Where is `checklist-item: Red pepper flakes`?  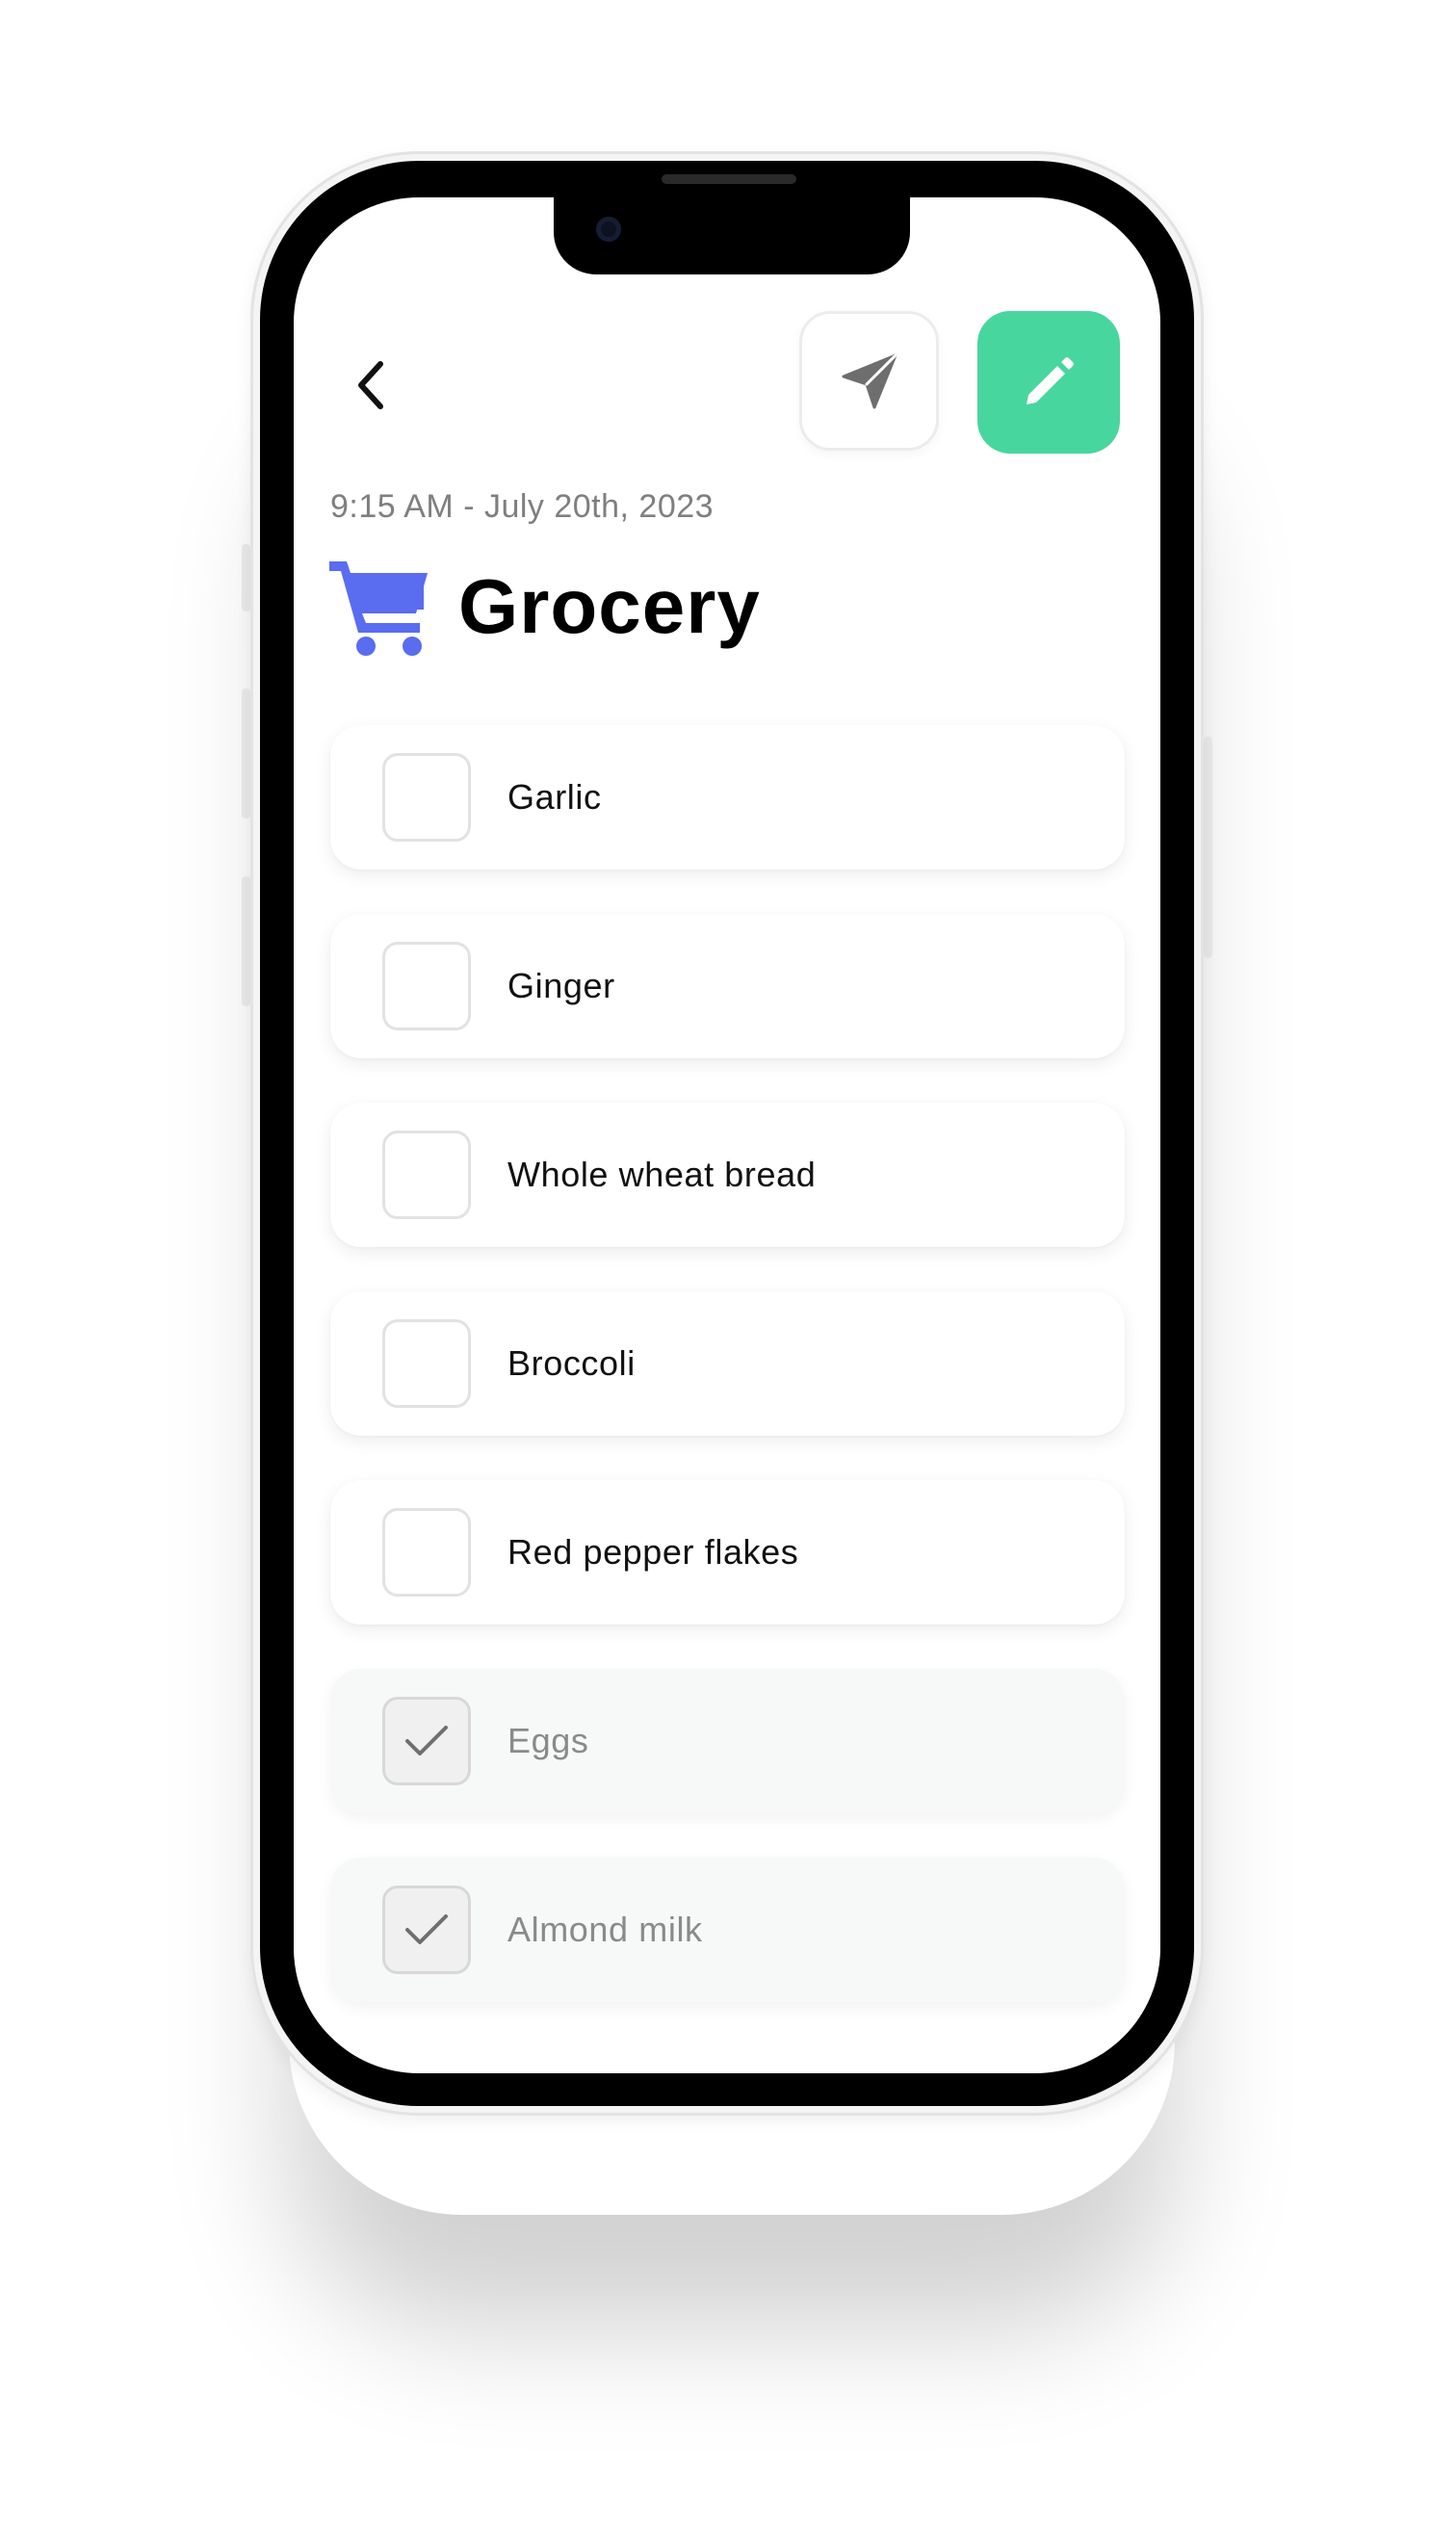
checklist-item: Red pepper flakes is located at coordinates (727, 1552).